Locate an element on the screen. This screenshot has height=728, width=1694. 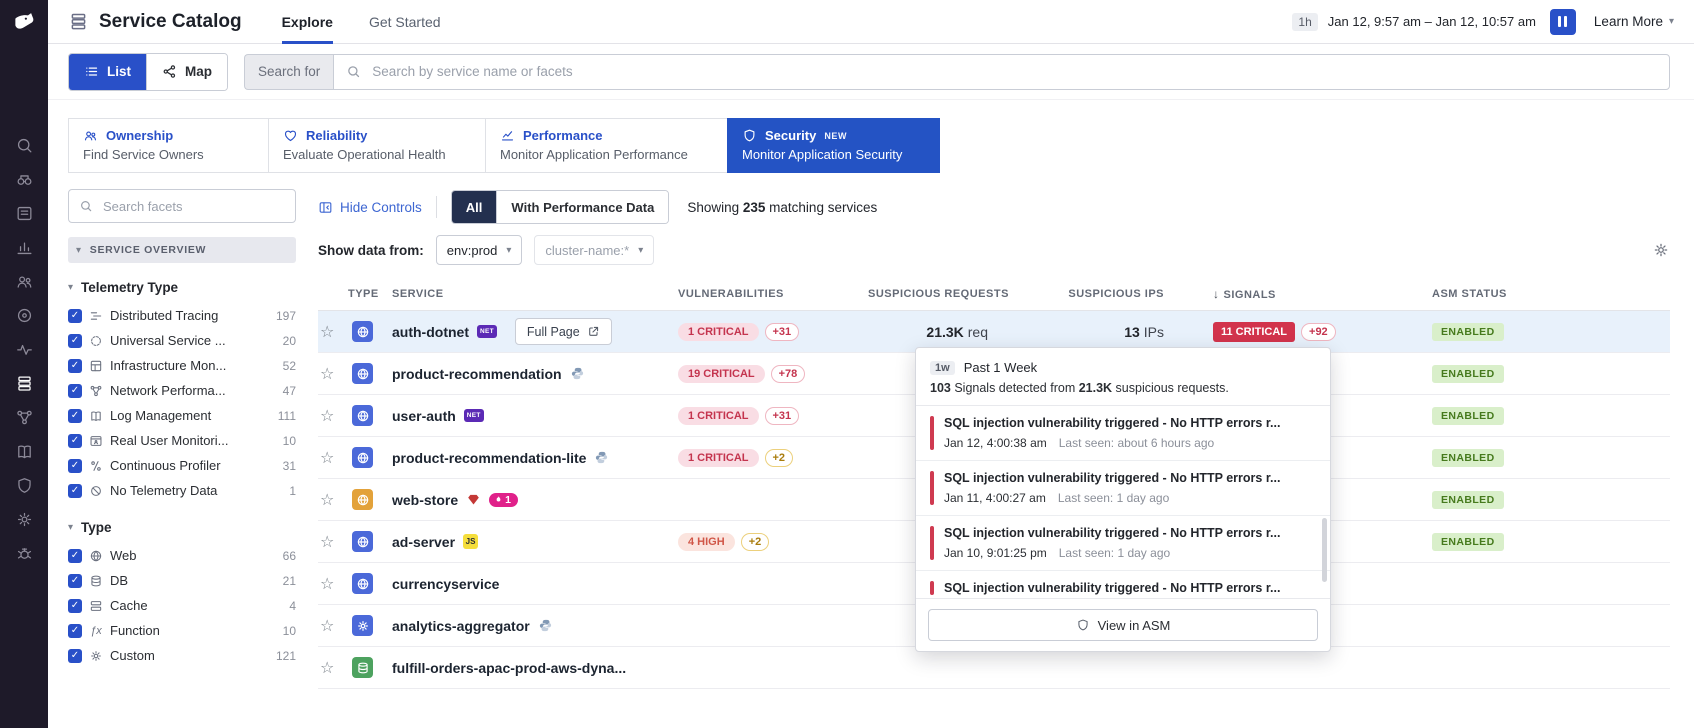
people-icon is located at coordinates (24, 281).